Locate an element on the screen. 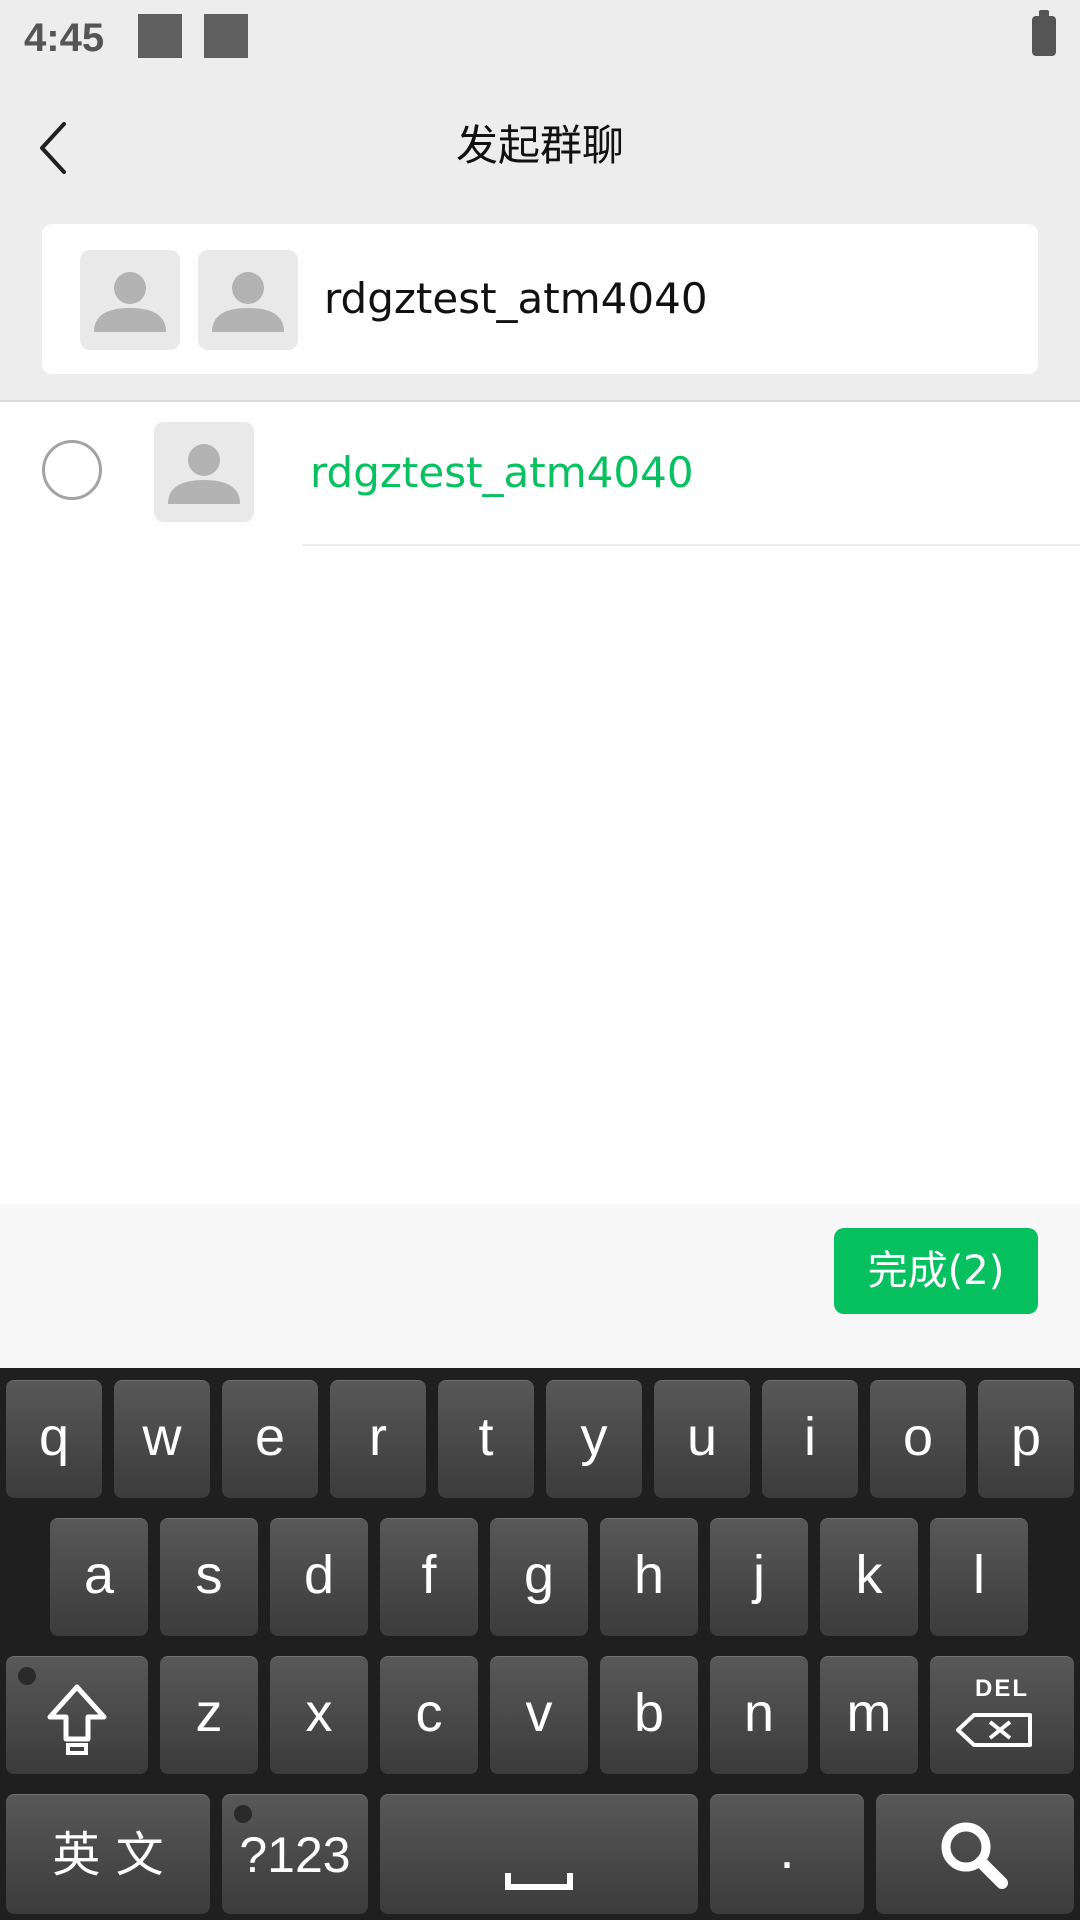 This screenshot has height=1920, width=1080. key-r: r is located at coordinates (378, 1439).